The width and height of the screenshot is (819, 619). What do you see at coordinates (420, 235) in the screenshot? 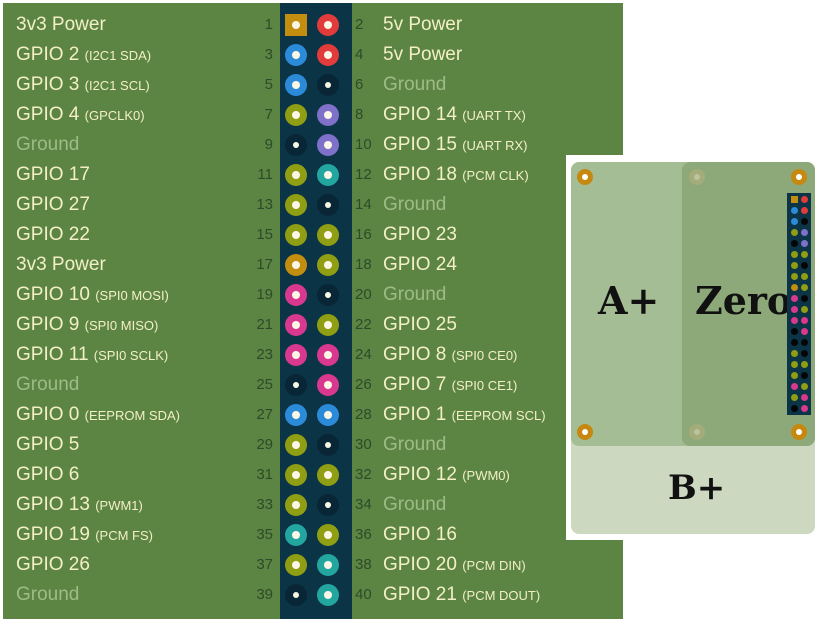
I see `pin-label: GPIO 23` at bounding box center [420, 235].